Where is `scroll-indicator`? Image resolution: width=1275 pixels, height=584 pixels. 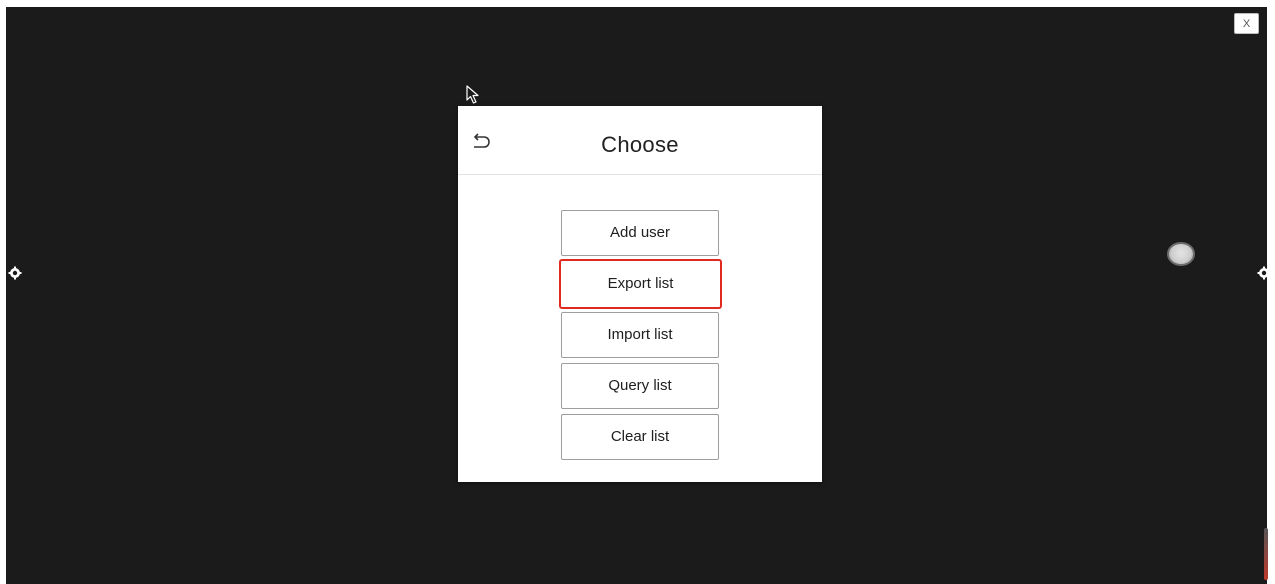
scroll-indicator is located at coordinates (1266, 554).